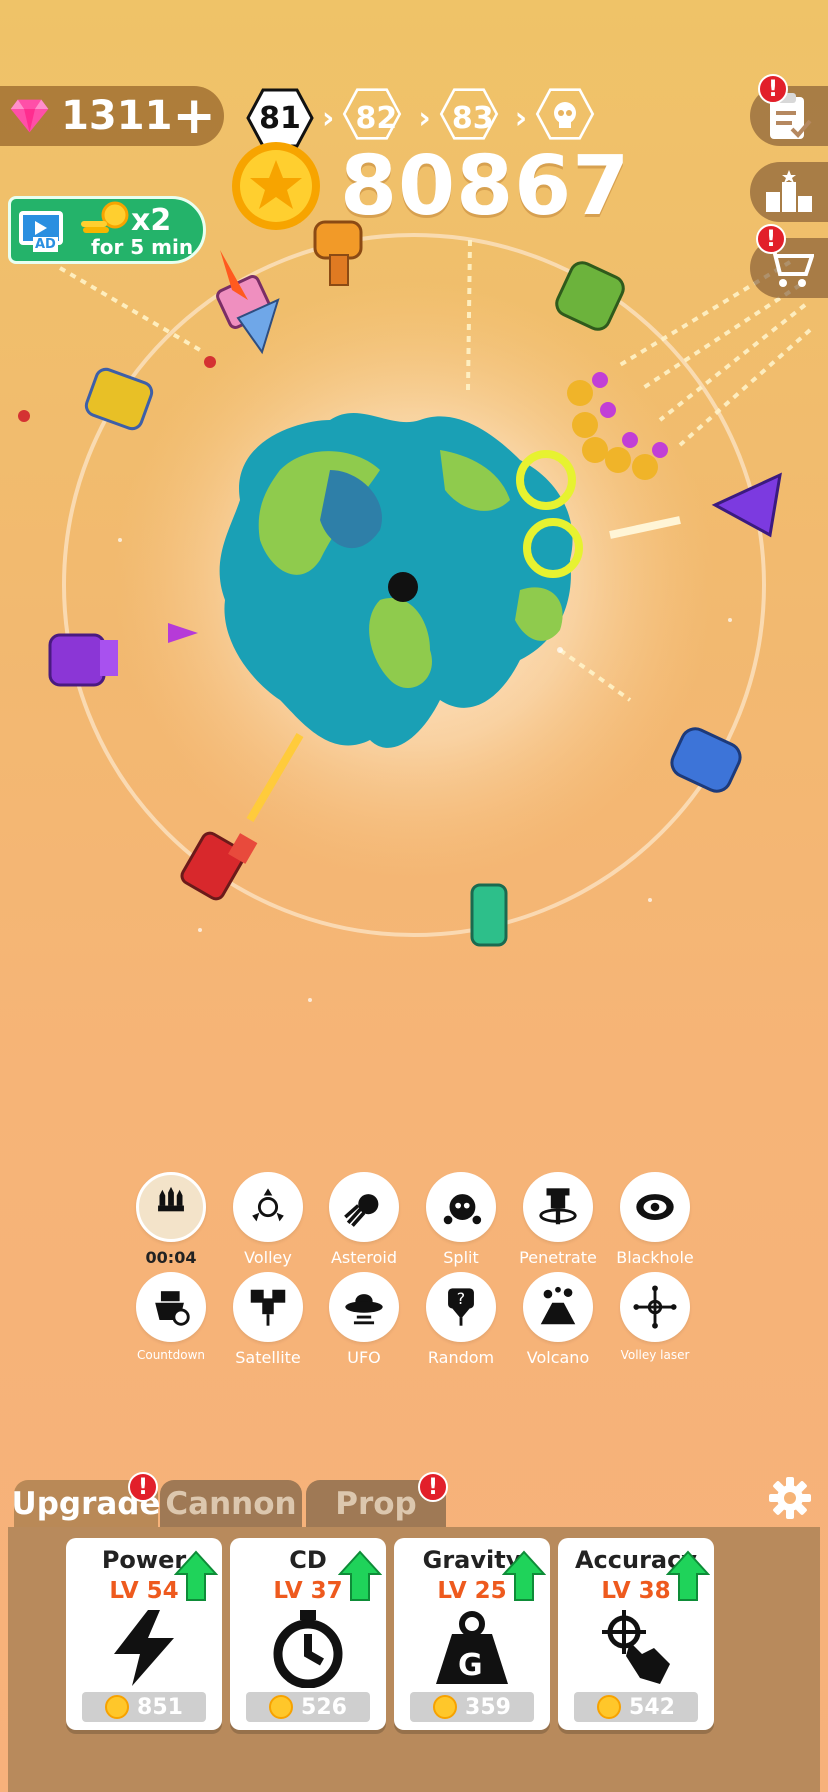 The width and height of the screenshot is (828, 1792). Describe the element at coordinates (170, 1355) in the screenshot. I see `skill-label: Countdown` at that location.